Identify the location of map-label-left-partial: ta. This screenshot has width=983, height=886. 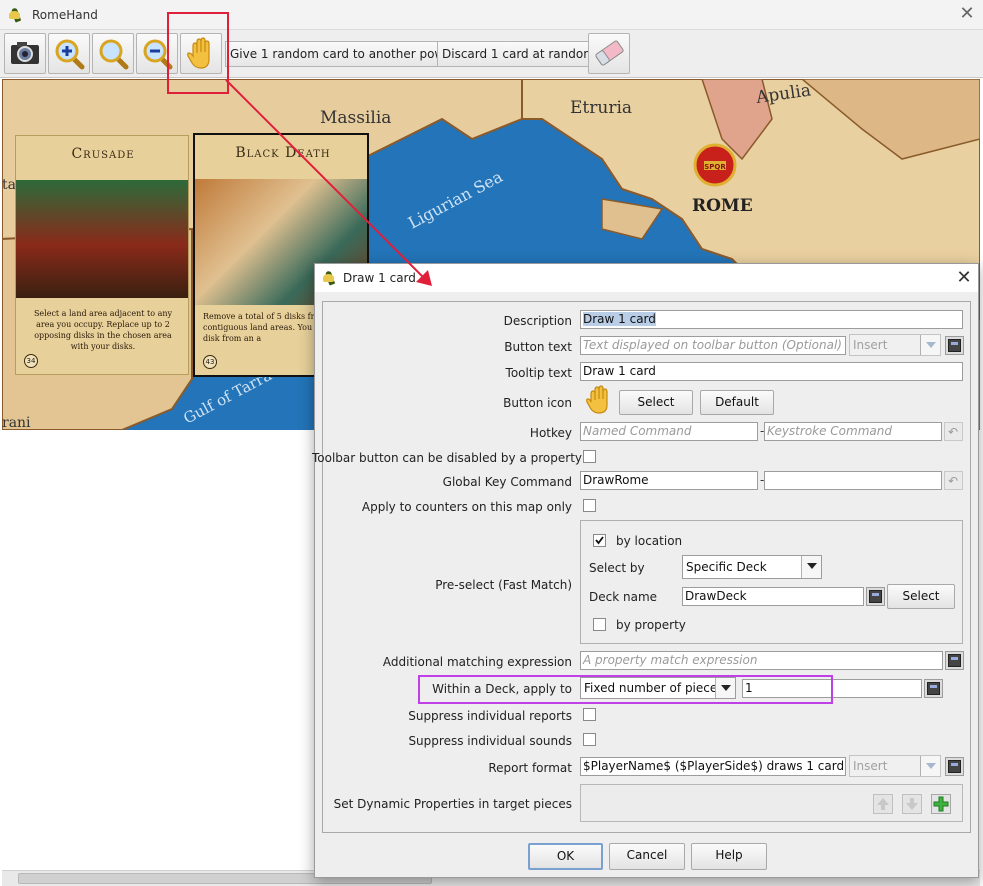
(9, 185).